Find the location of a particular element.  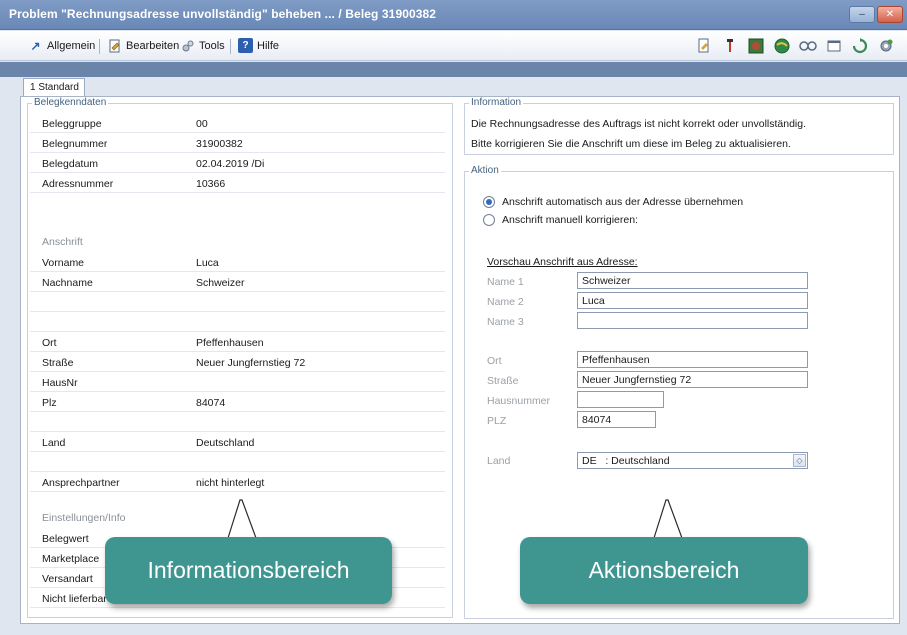

menu-bearbeiten: Bearbeiten is located at coordinates (143, 45).